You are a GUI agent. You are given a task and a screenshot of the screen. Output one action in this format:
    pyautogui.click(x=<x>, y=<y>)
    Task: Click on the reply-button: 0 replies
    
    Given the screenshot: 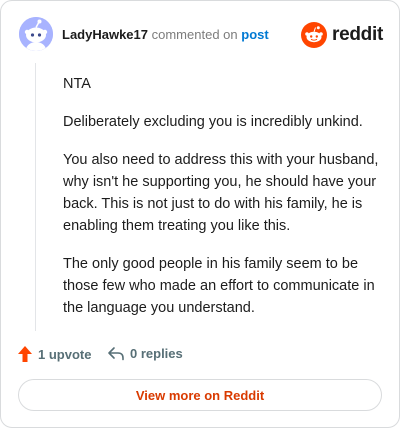 What is the action you would take?
    pyautogui.click(x=145, y=353)
    